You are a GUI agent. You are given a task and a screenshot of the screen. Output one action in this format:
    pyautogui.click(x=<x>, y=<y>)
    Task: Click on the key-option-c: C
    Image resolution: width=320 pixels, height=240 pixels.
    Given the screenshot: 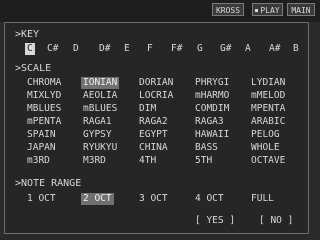 What is the action you would take?
    pyautogui.click(x=30, y=49)
    